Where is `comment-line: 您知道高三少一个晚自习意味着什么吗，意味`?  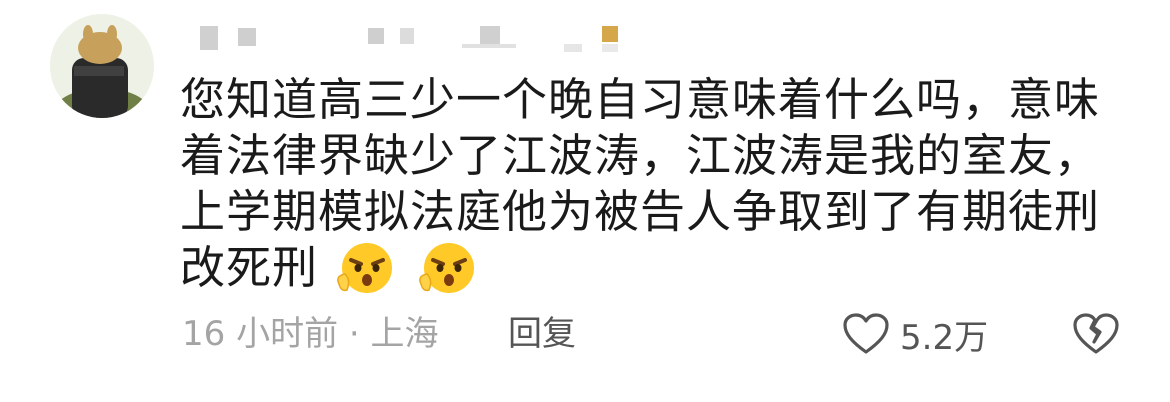
comment-line: 您知道高三少一个晚自习意味着什么吗，意味 is located at coordinates (640, 99).